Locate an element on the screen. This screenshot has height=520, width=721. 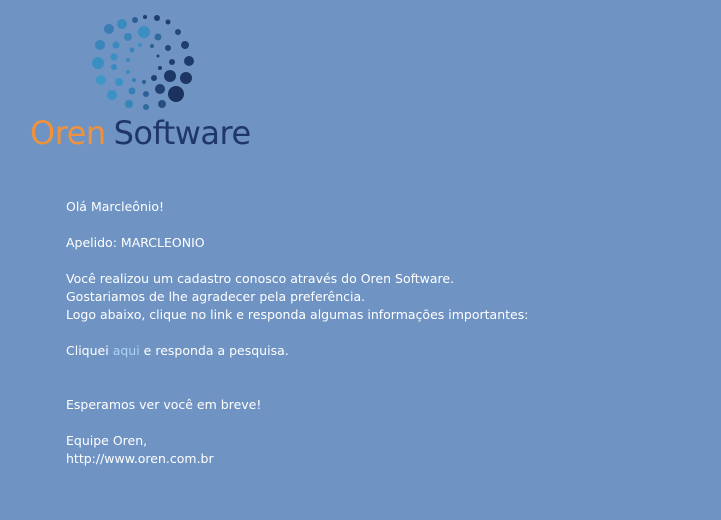
cta-suffix: e responda a pesquisa. is located at coordinates (216, 350).